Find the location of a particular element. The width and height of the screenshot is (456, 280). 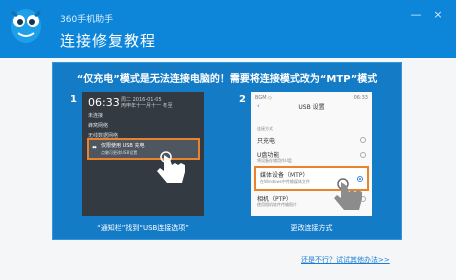

app-name: 360手机助手 is located at coordinates (87, 20).